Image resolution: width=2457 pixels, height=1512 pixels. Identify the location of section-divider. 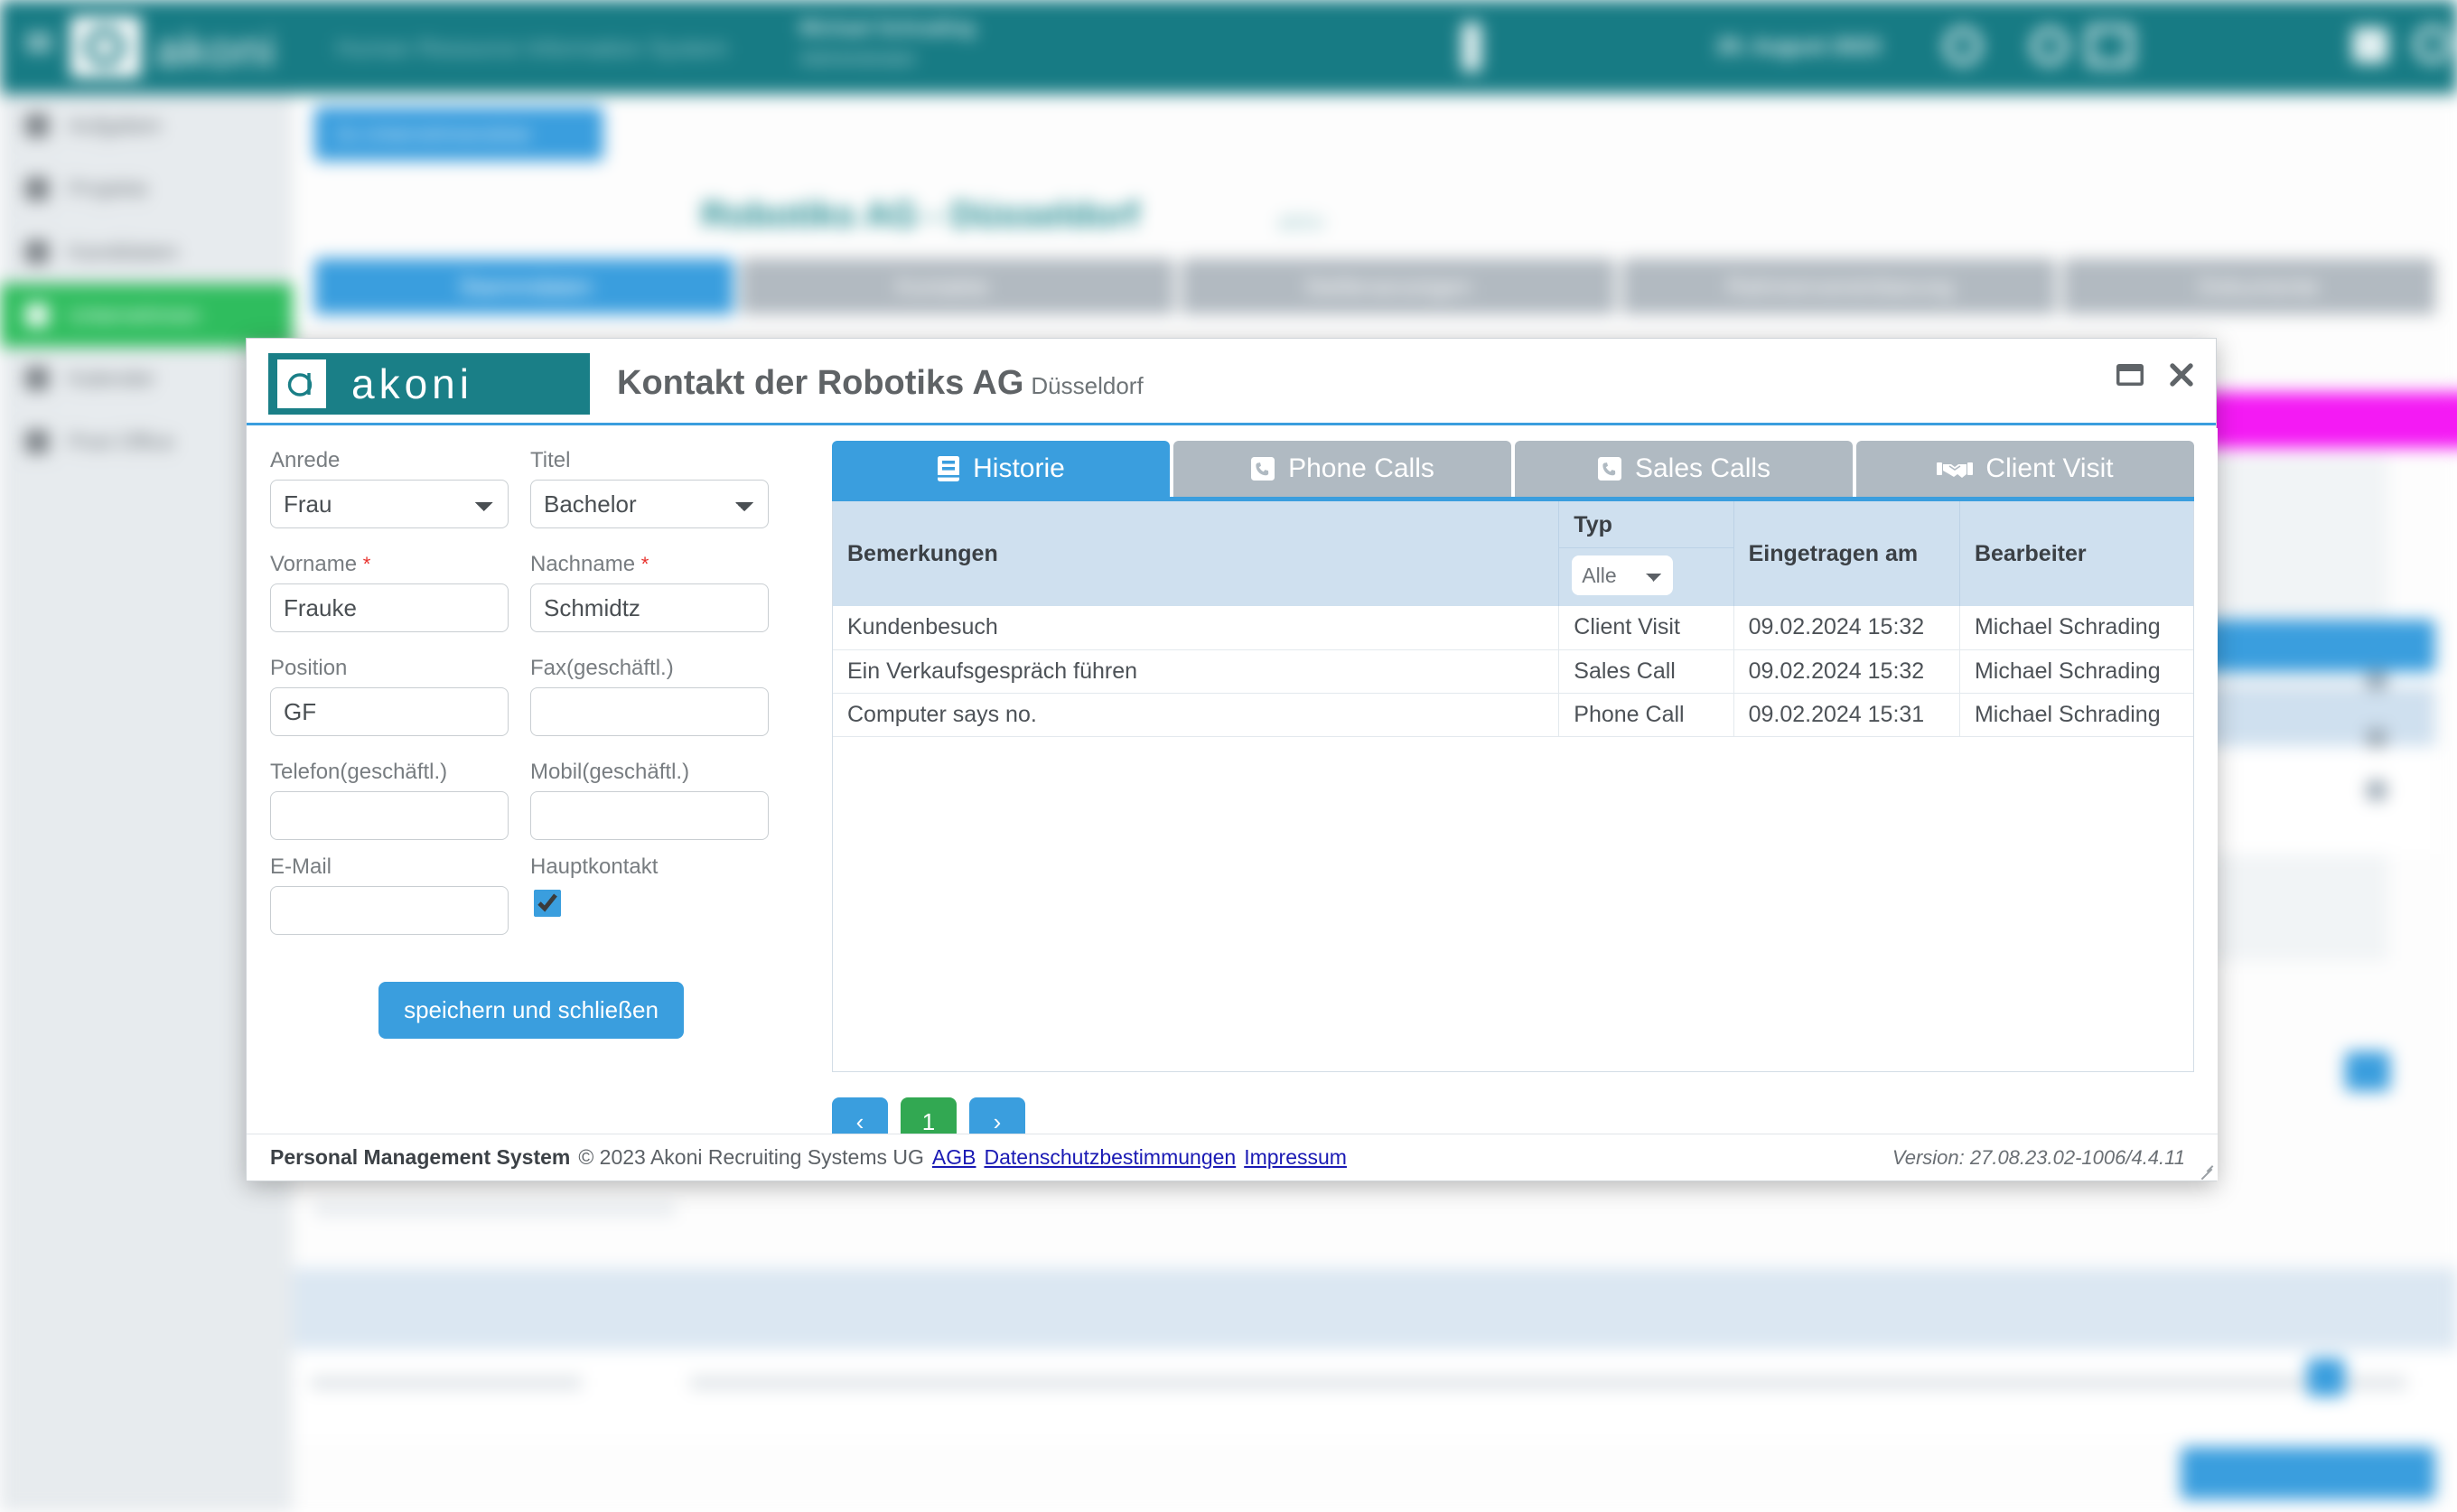
(495, 1209).